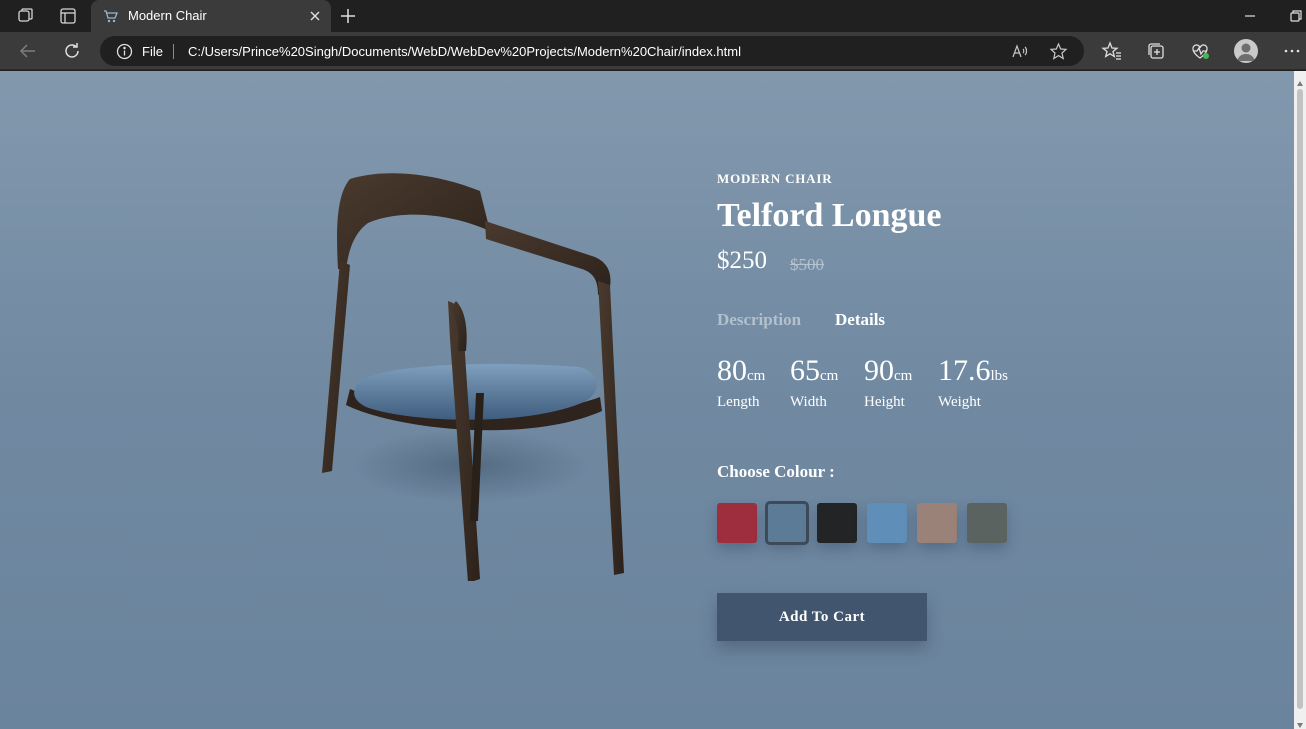 This screenshot has height=729, width=1306. Describe the element at coordinates (759, 320) in the screenshot. I see `tab-description: Description` at that location.